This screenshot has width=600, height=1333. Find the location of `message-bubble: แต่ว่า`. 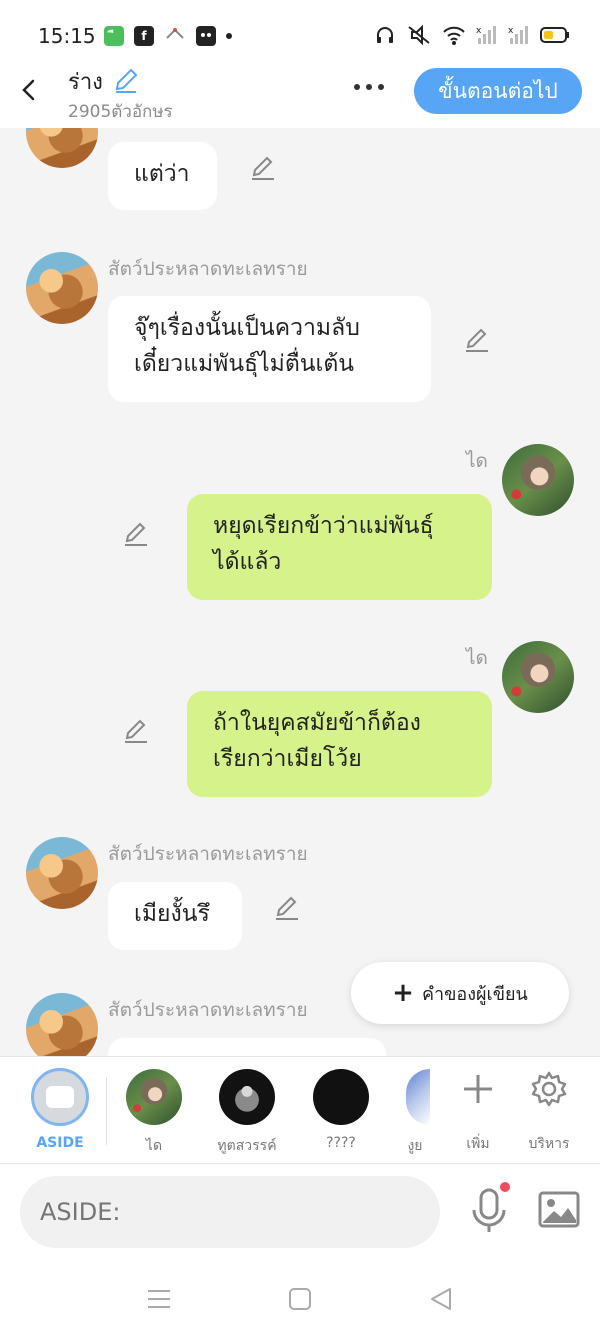

message-bubble: แต่ว่า is located at coordinates (162, 176).